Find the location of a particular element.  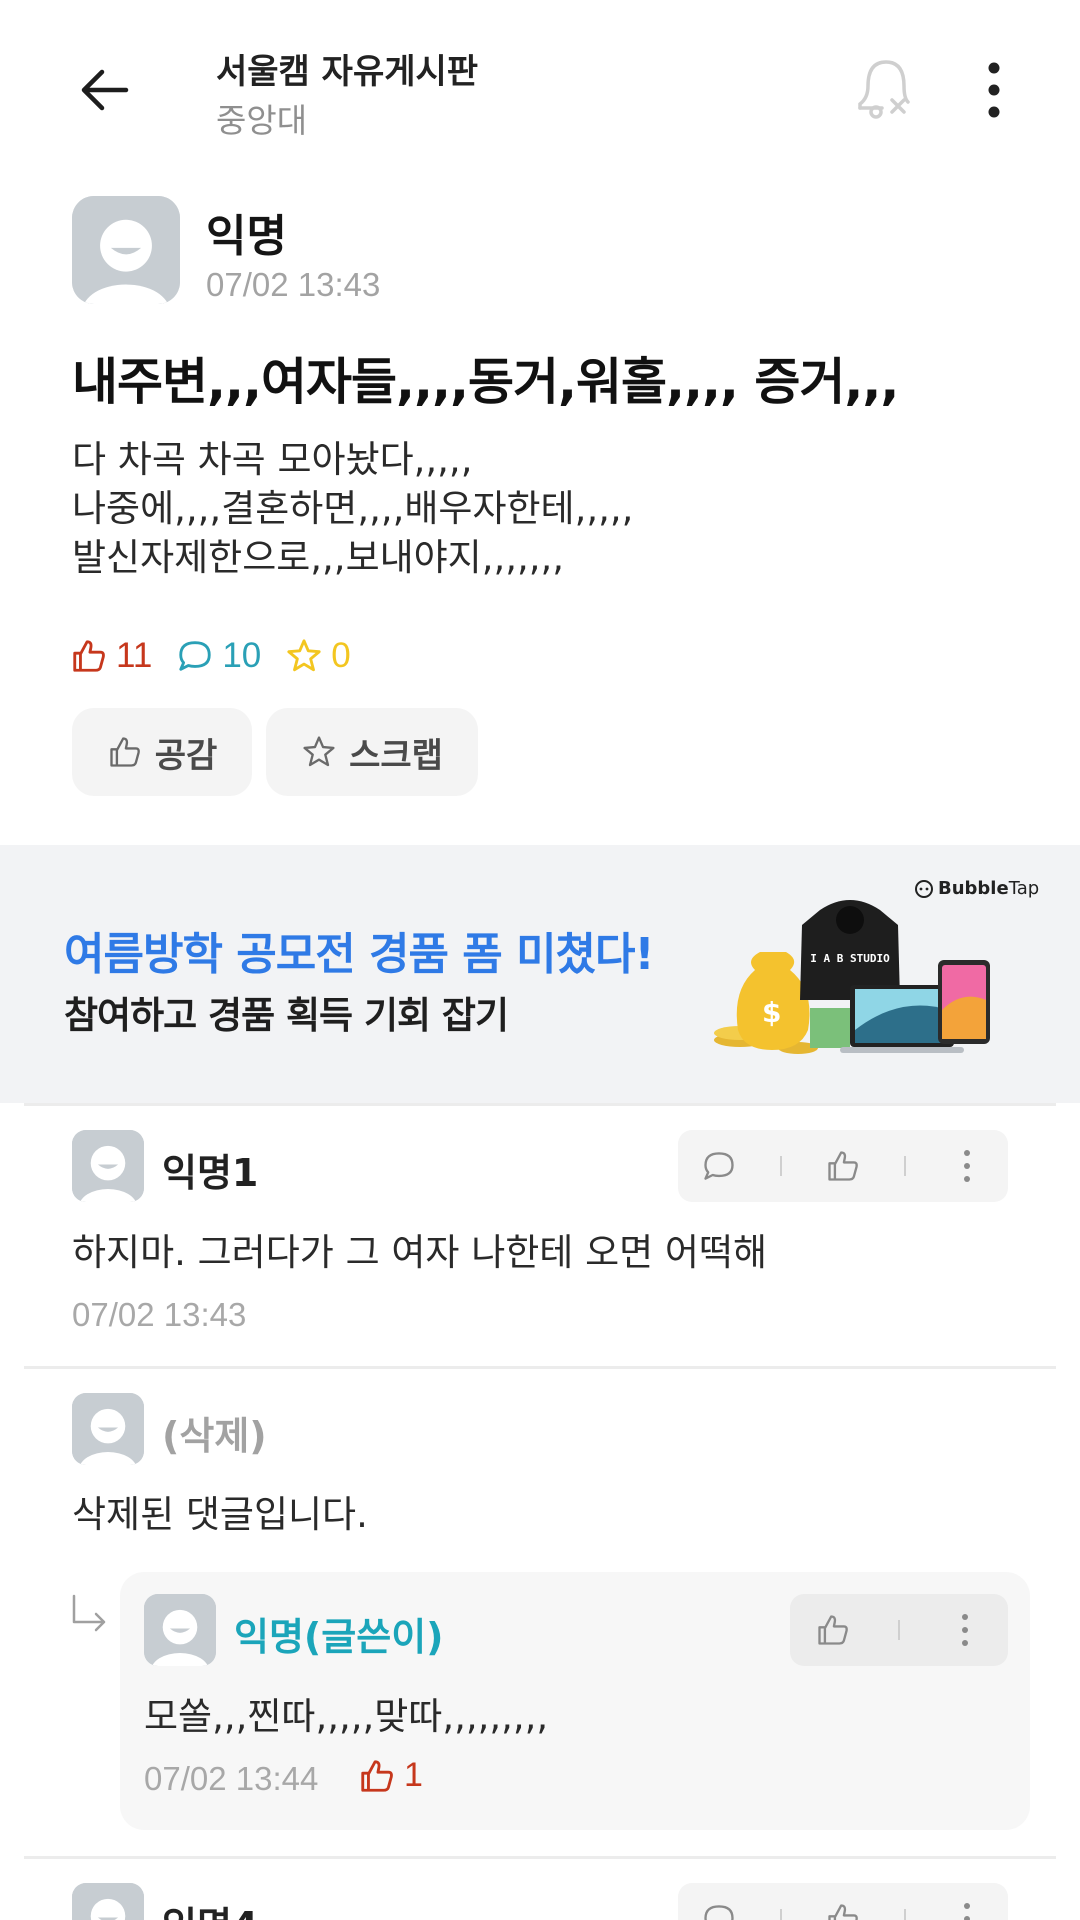

author-avatar is located at coordinates (126, 250).